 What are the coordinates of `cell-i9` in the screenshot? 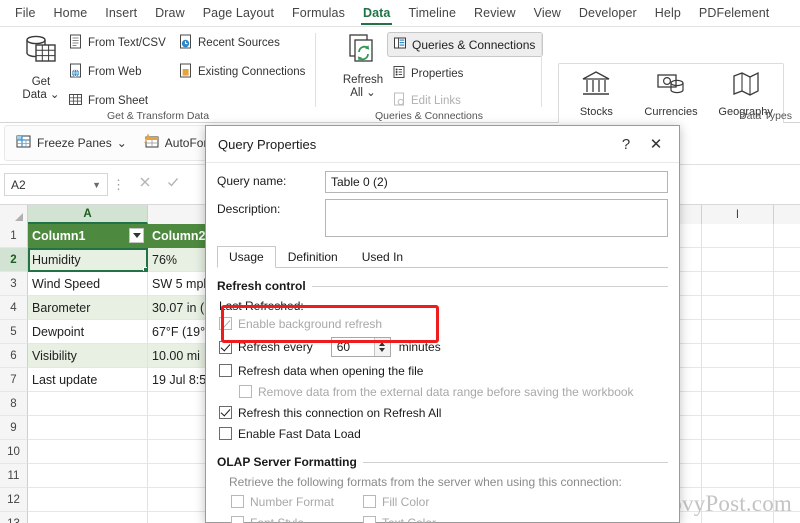 It's located at (738, 428).